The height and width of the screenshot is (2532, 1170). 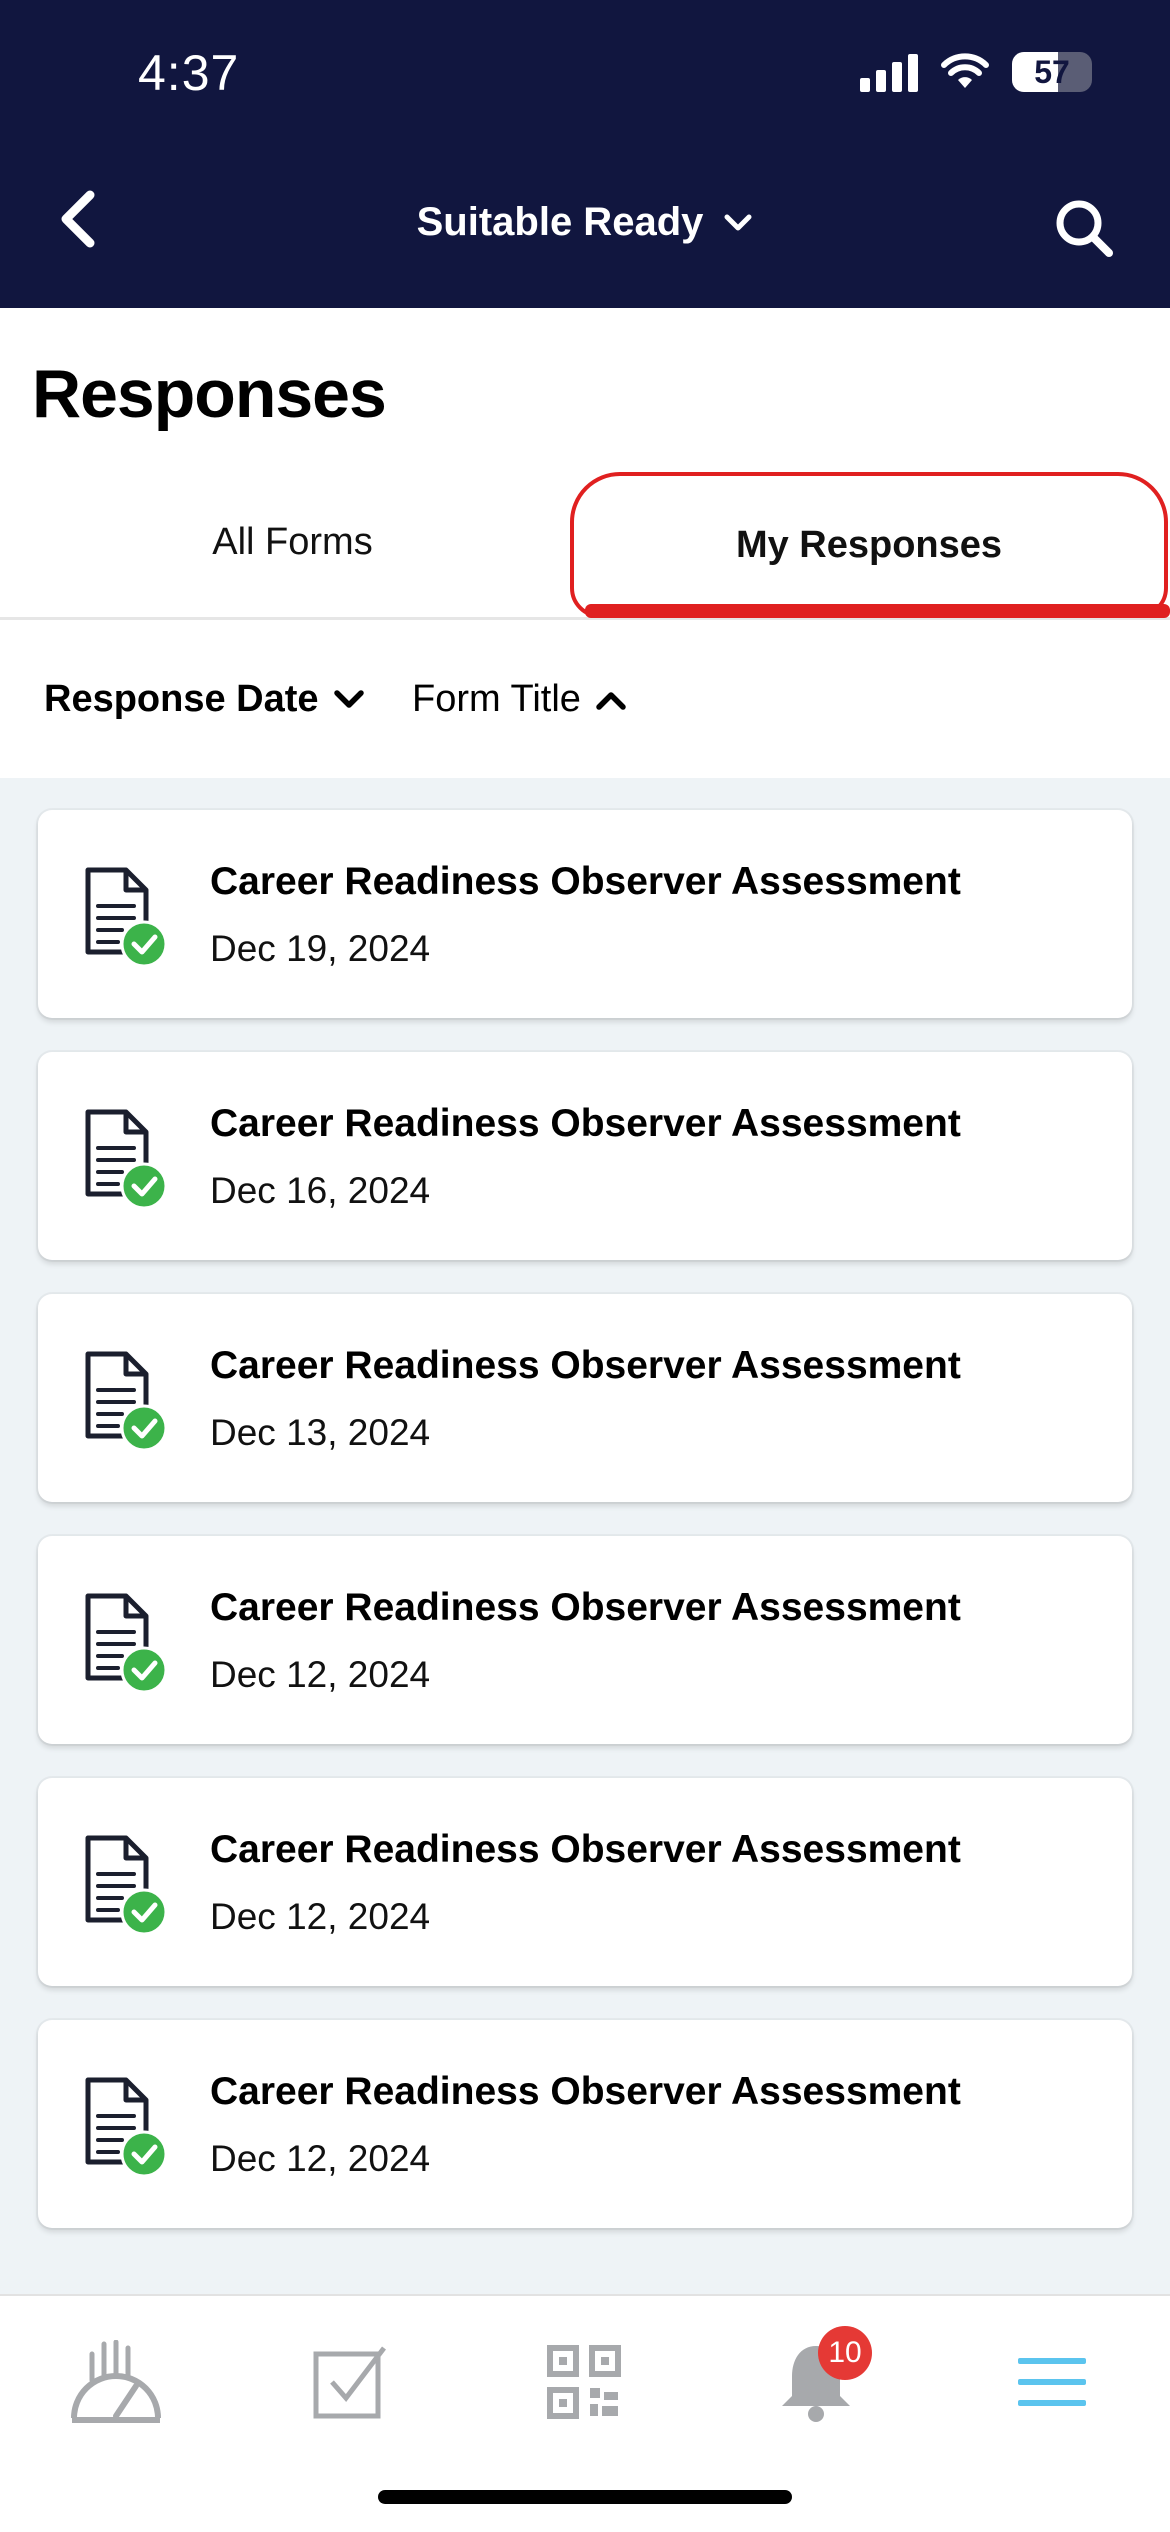 I want to click on menu-icon, so click(x=1052, y=2382).